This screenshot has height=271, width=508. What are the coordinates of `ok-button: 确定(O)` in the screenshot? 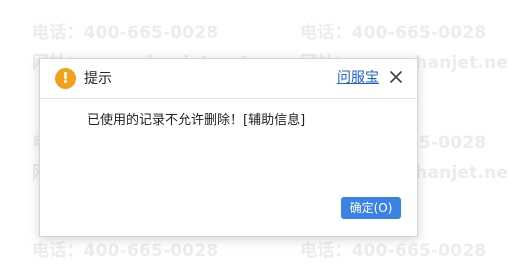 It's located at (371, 208).